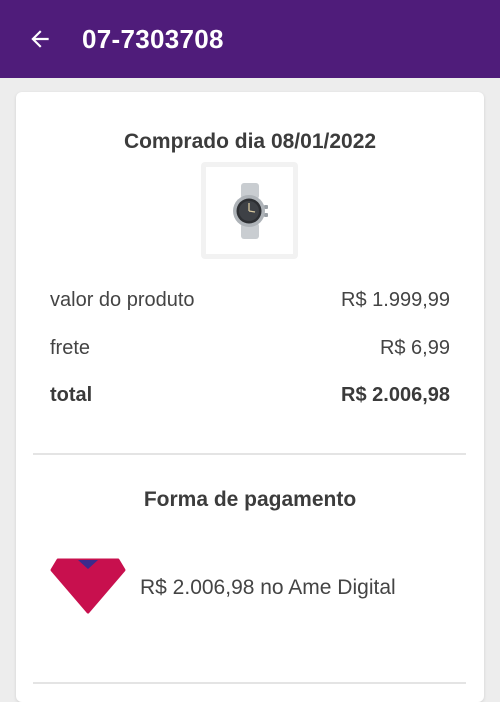 This screenshot has height=702, width=500. Describe the element at coordinates (70, 348) in the screenshot. I see `shipping-label: frete` at that location.